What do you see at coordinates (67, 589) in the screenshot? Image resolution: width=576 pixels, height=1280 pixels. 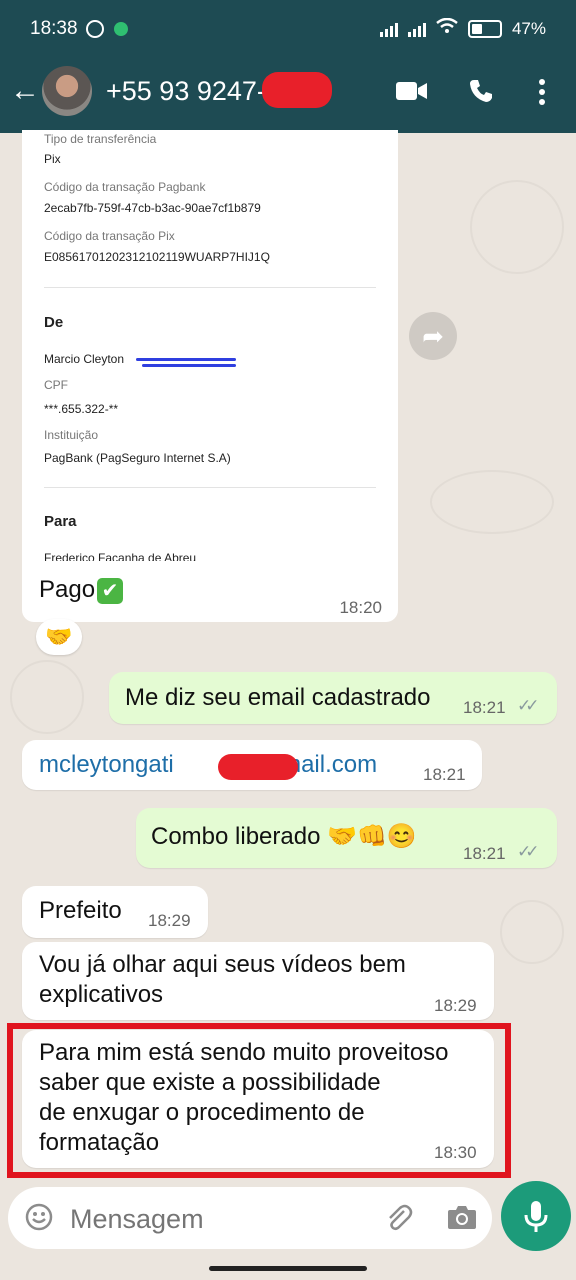 I see `caption-text: Pago` at bounding box center [67, 589].